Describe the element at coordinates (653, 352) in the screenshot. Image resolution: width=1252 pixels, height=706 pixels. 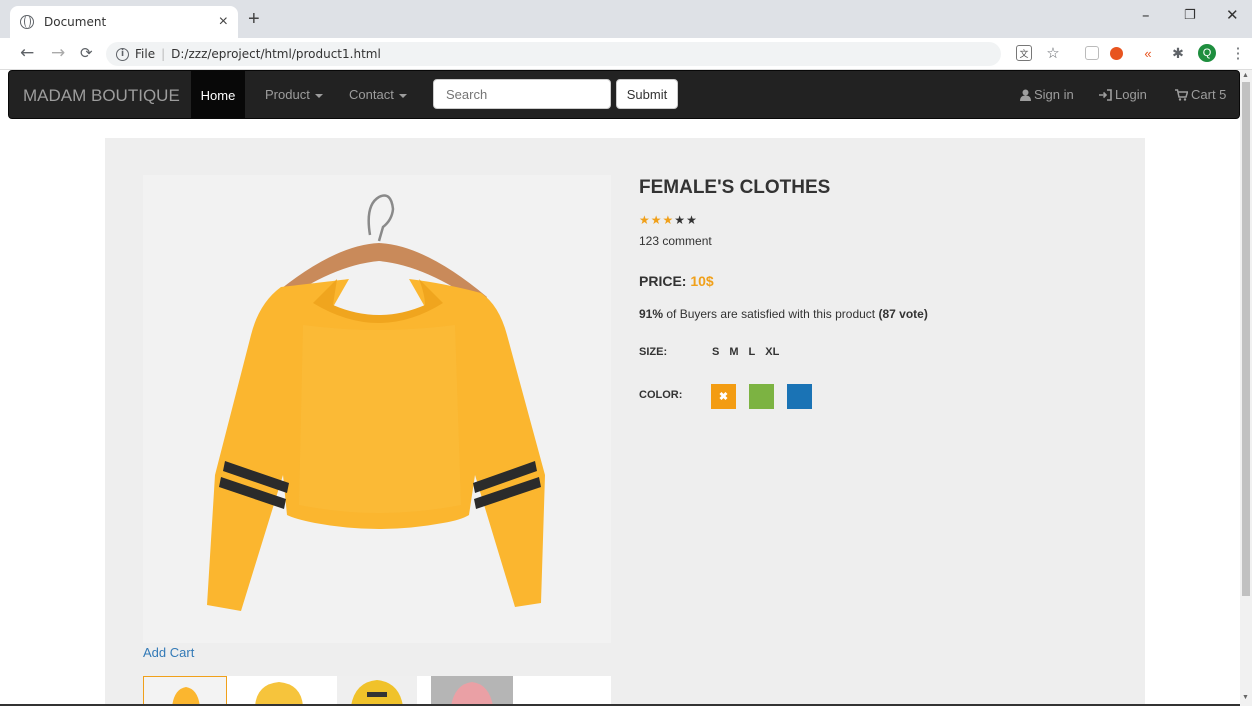
I see `size-label: SIZE:` at that location.